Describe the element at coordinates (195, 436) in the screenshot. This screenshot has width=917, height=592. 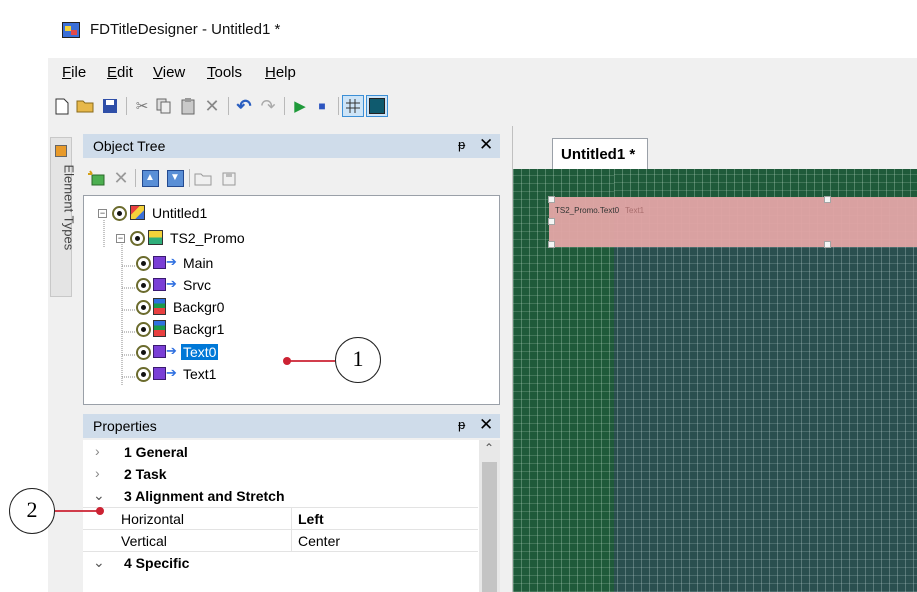
I see `callout-lines` at that location.